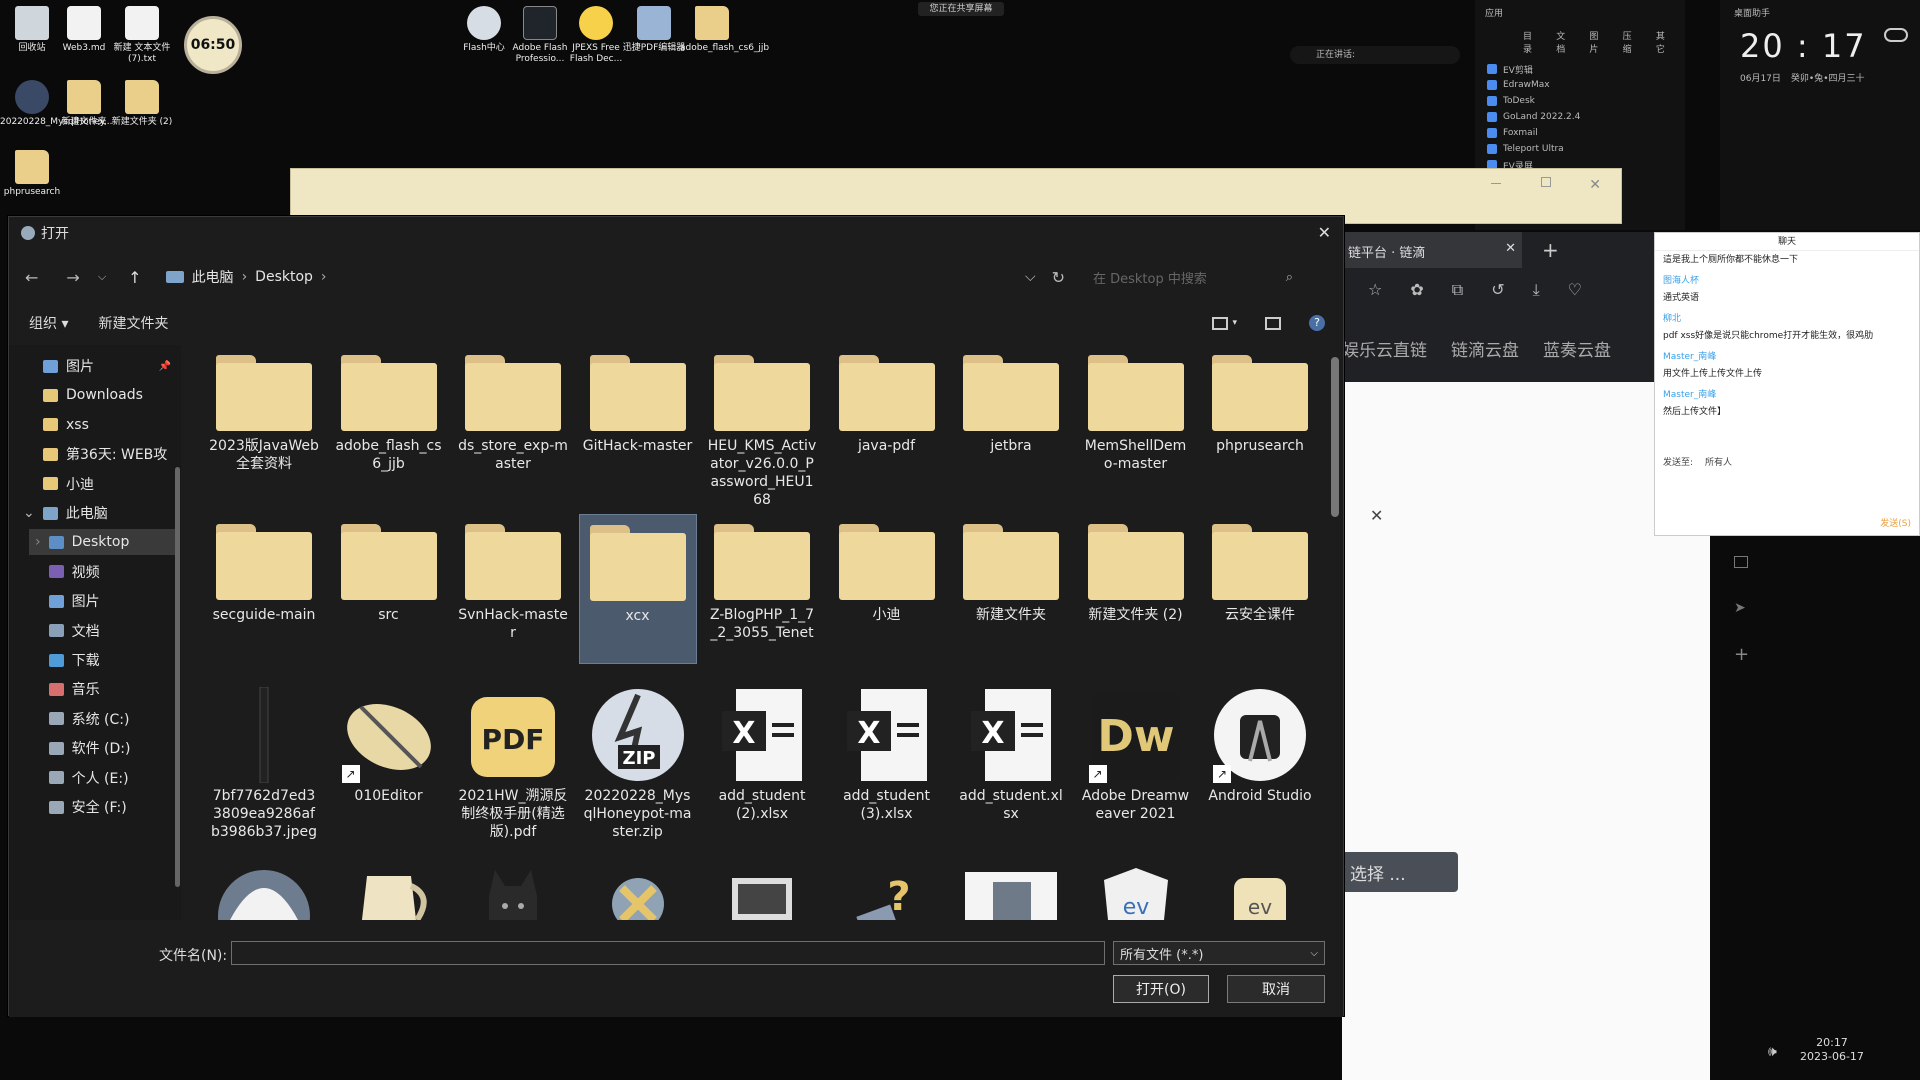 The width and height of the screenshot is (1920, 1080). What do you see at coordinates (1150, 277) in the screenshot?
I see `search-input: 在 Desktop 中搜索` at bounding box center [1150, 277].